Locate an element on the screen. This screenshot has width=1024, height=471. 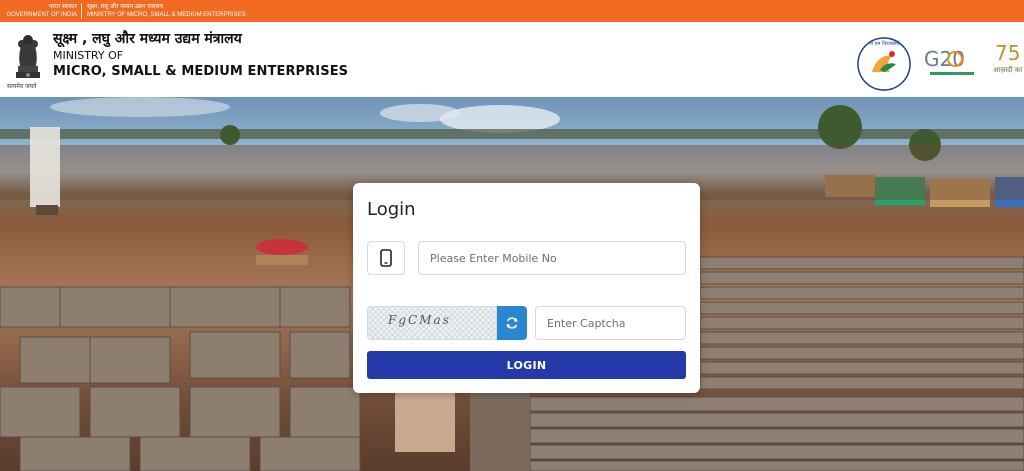
ministry-hindi-small: सूक्ष्म, लघु और मध्यम उद्यम मंत्रालय is located at coordinates (125, 7).